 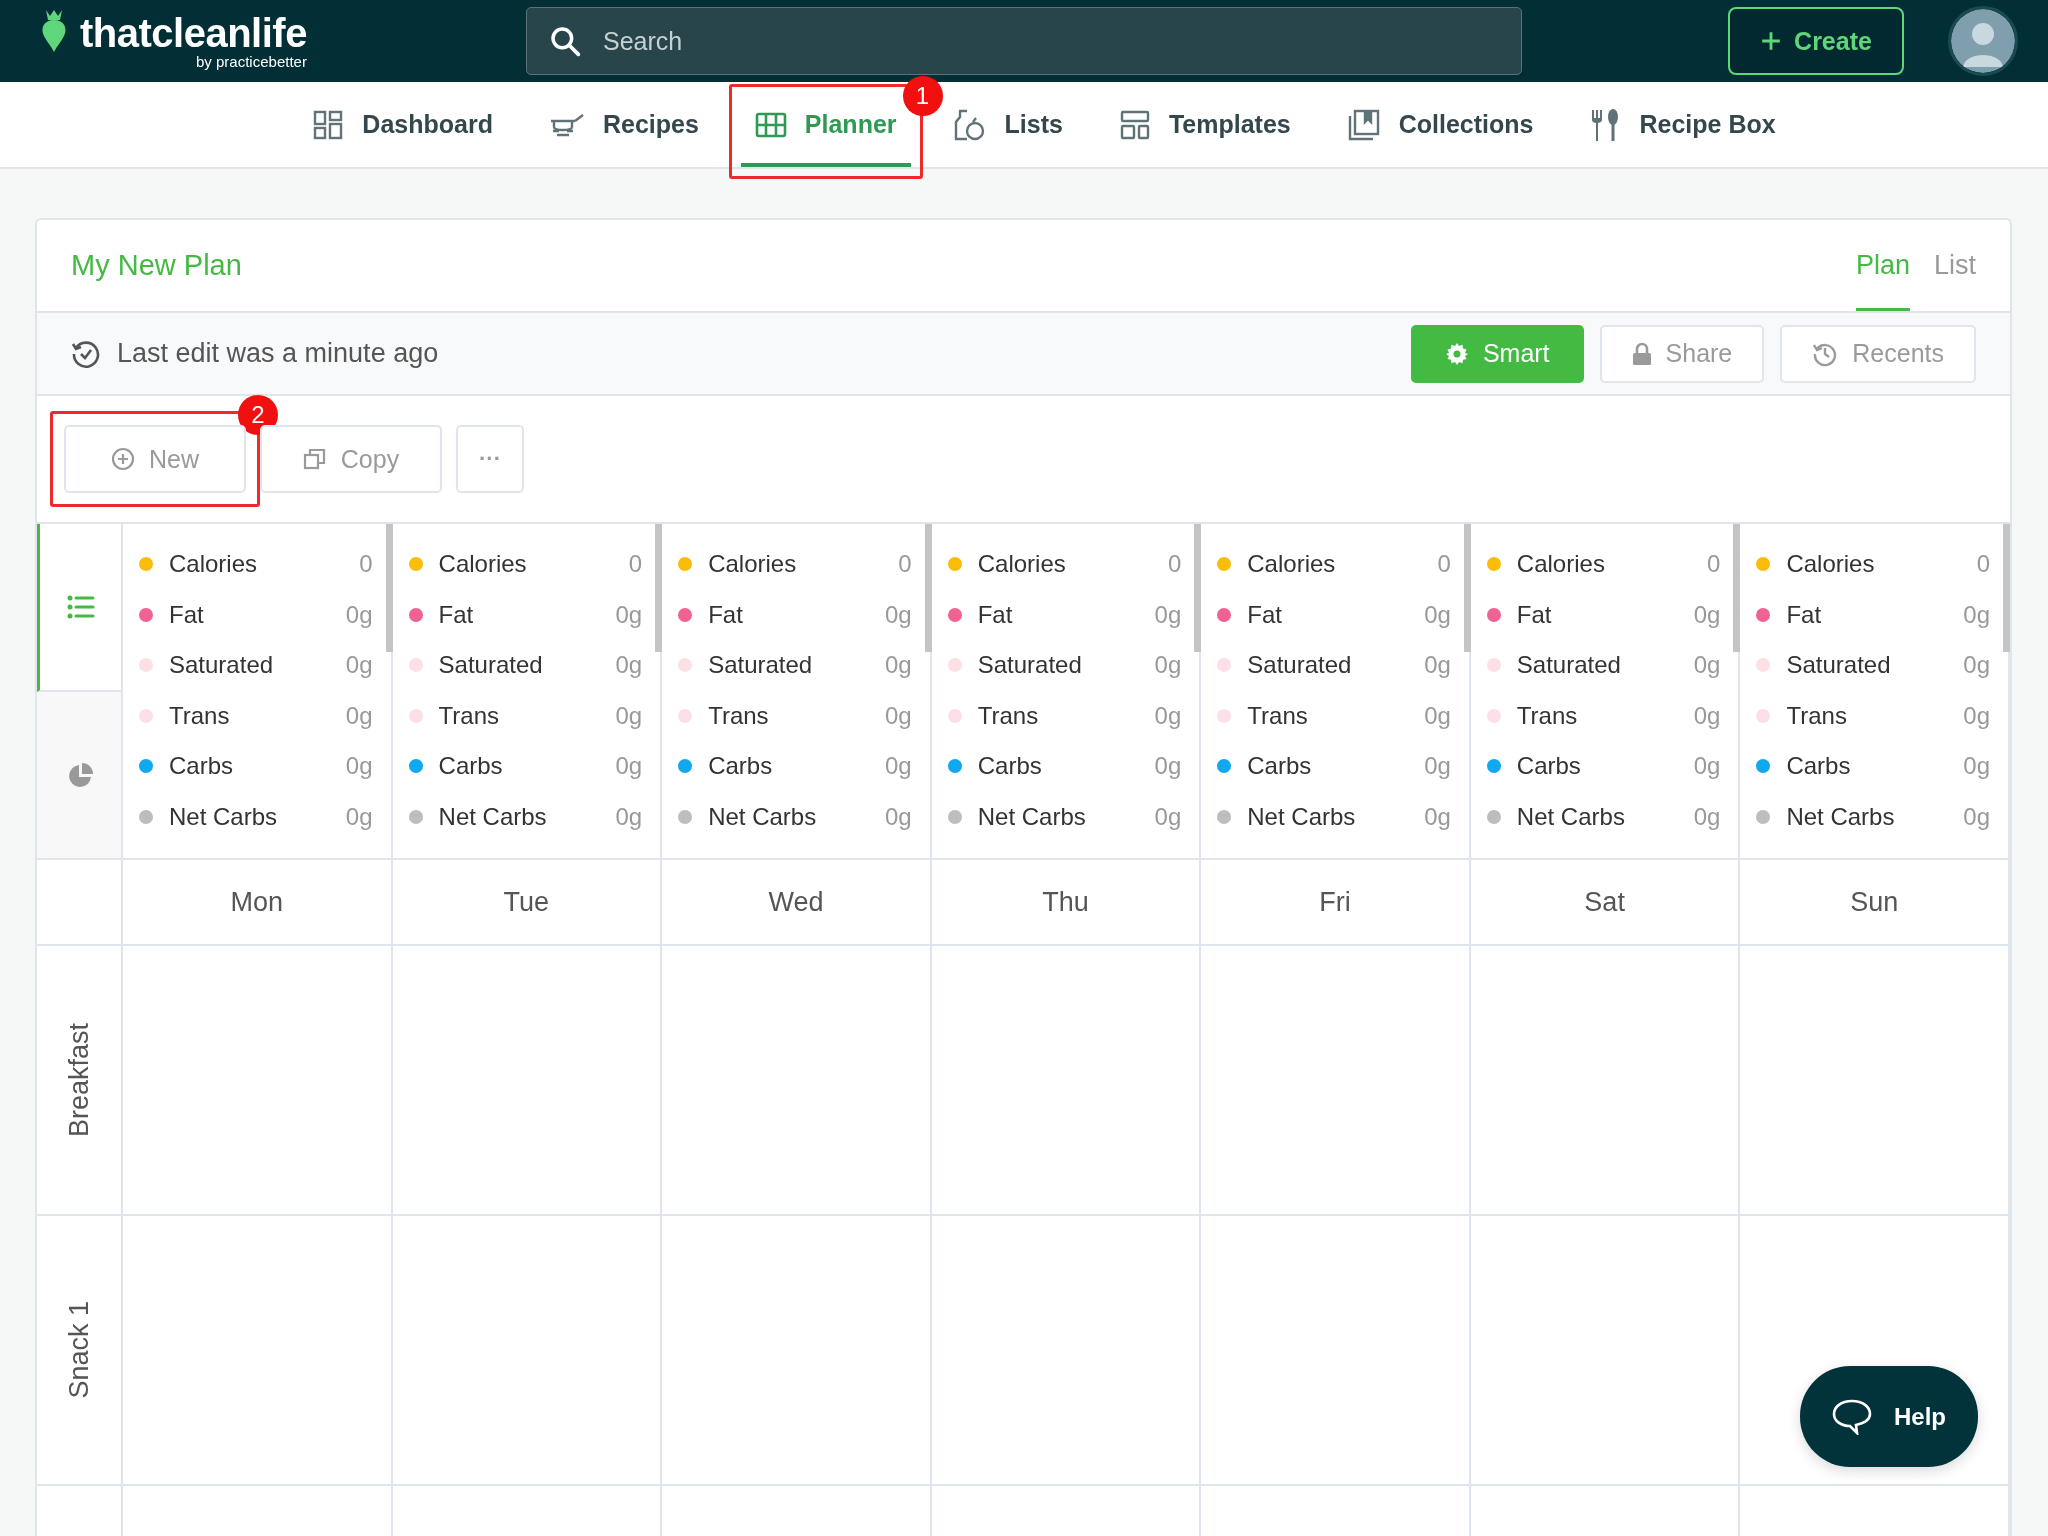 I want to click on action-button: New, so click(x=155, y=459).